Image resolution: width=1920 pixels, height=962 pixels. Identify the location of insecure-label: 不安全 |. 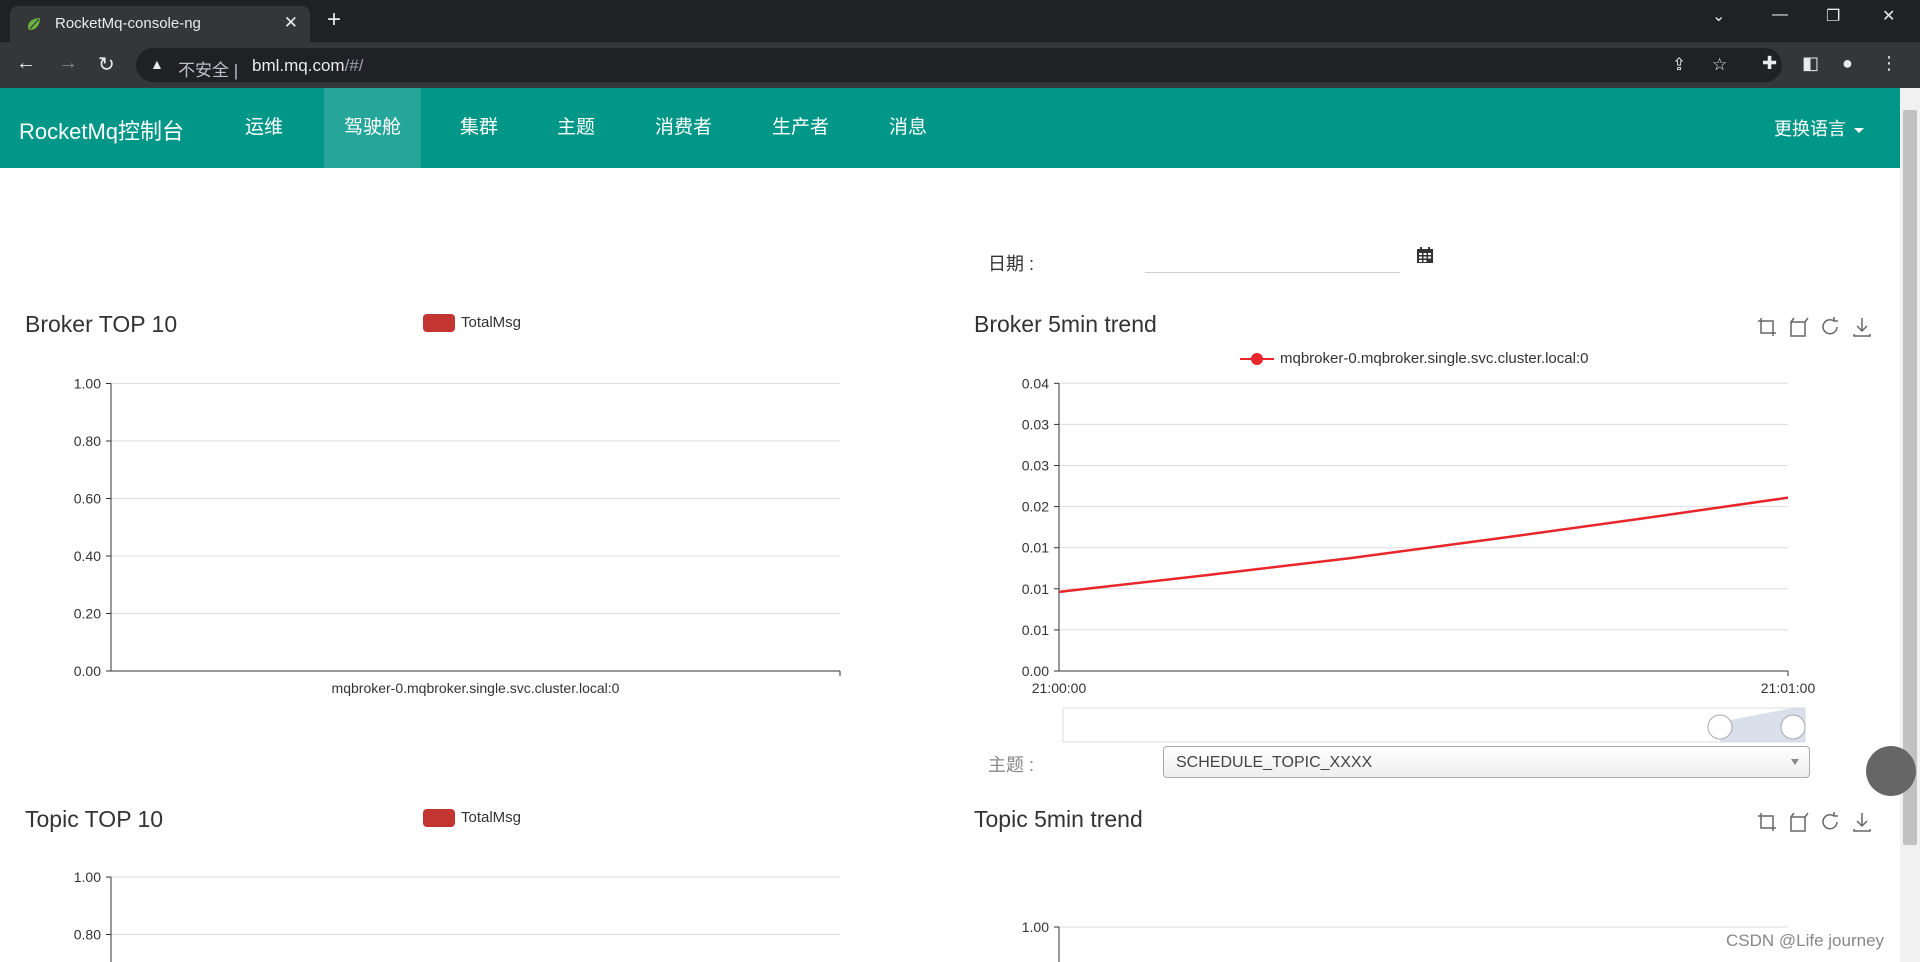
(208, 70).